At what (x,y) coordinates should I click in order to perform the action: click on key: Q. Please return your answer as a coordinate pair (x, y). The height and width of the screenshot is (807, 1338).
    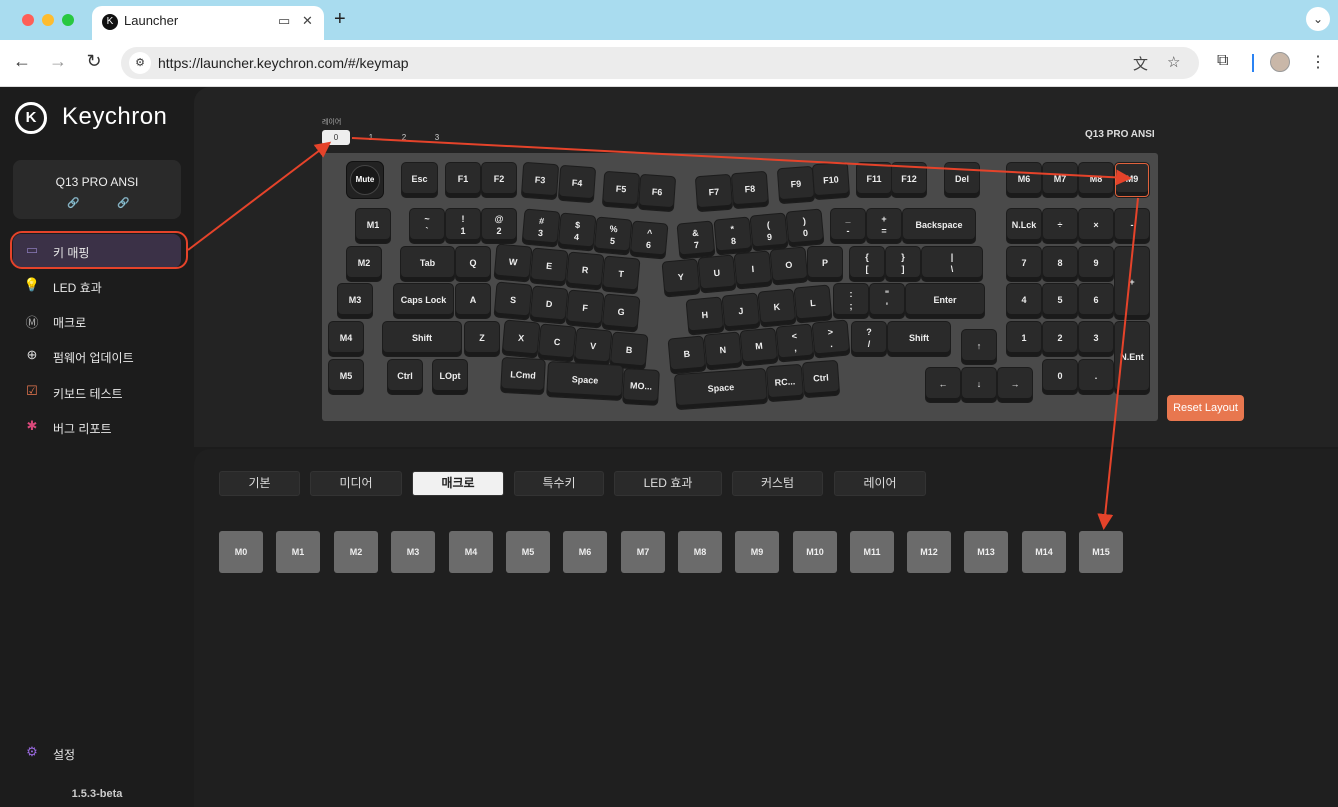
    Looking at the image, I should click on (473, 264).